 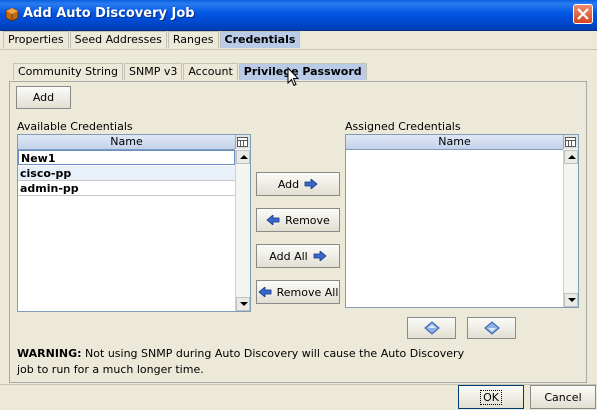 I want to click on remove-button: Remove, so click(x=298, y=220).